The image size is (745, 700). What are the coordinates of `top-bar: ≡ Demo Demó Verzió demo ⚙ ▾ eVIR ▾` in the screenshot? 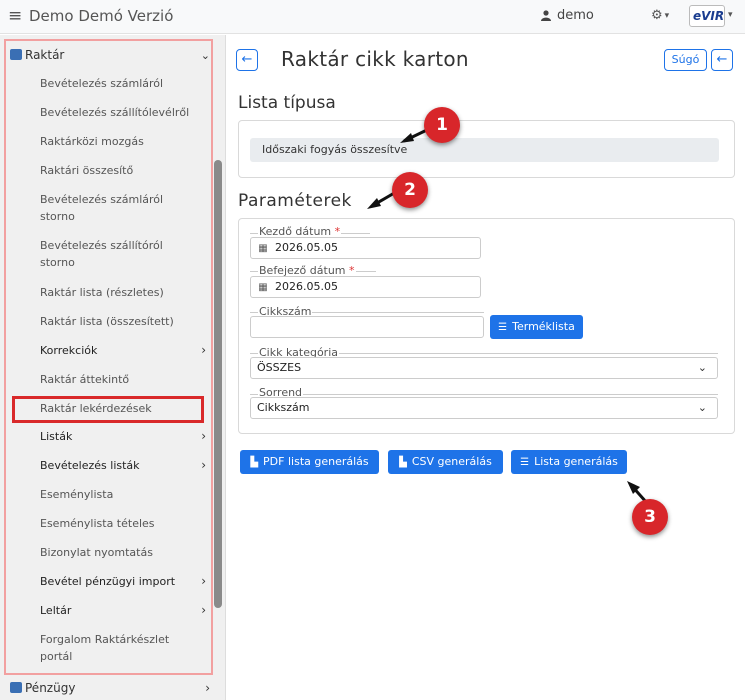 It's located at (372, 17).